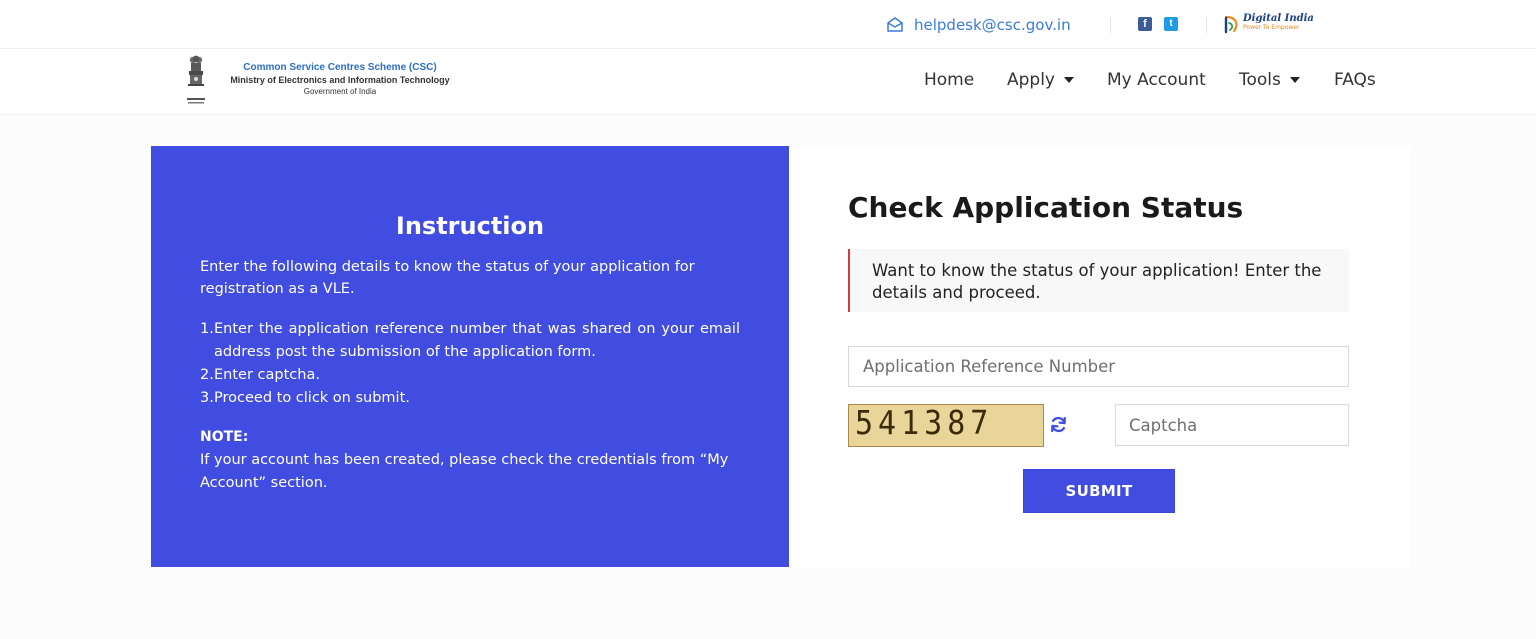 The image size is (1536, 639). I want to click on facebook-icon: f, so click(1145, 24).